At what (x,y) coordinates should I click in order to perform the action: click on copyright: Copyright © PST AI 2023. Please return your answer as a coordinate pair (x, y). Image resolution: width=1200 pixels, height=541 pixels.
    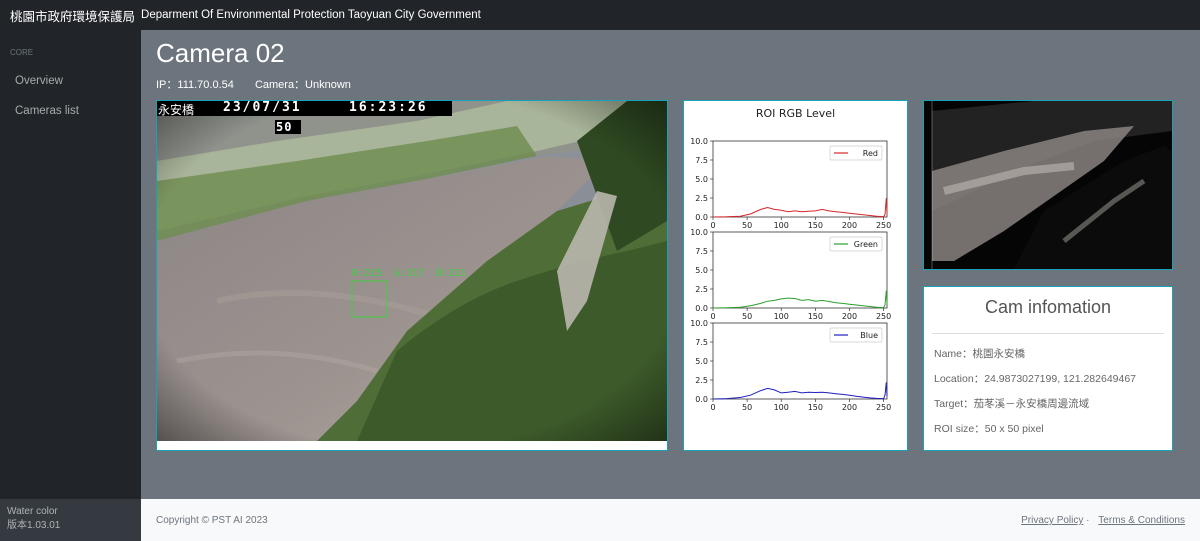
    Looking at the image, I should click on (212, 520).